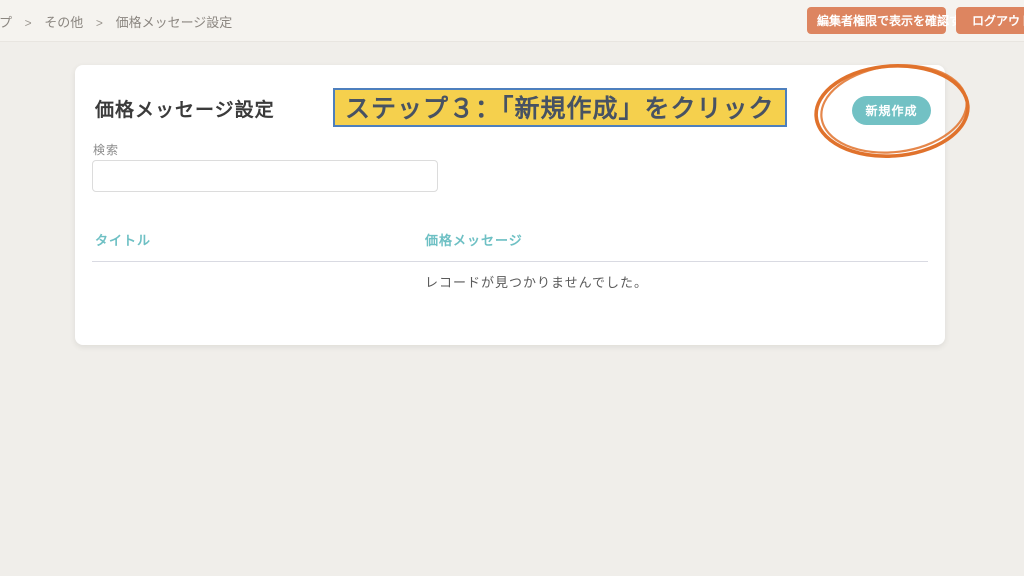 This screenshot has width=1024, height=576. Describe the element at coordinates (536, 282) in the screenshot. I see `empty-records-message: レコードが見つかりませんでした。` at that location.